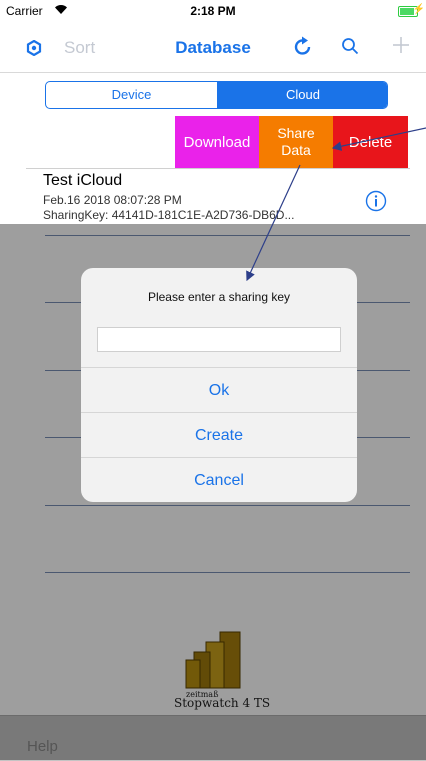  Describe the element at coordinates (350, 46) in the screenshot. I see `search-icon` at that location.